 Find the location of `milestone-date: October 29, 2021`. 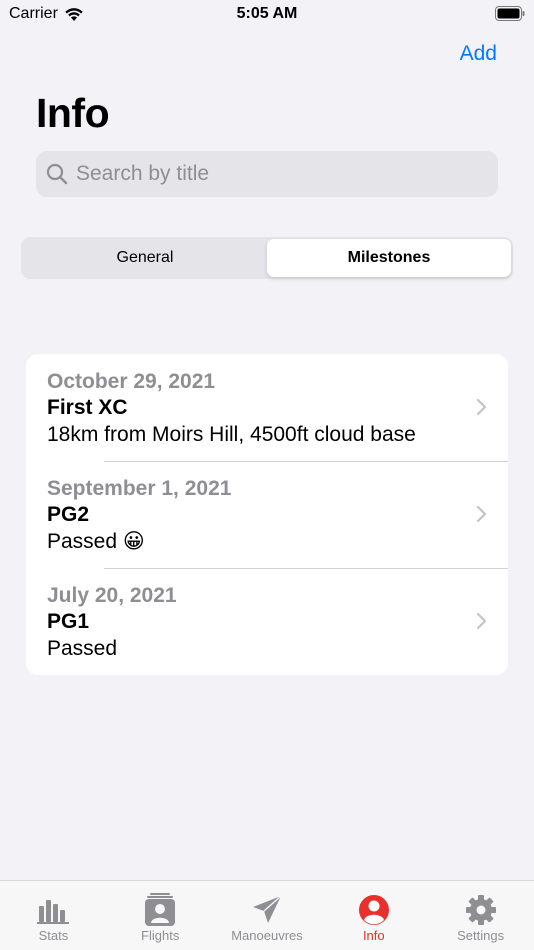

milestone-date: October 29, 2021 is located at coordinates (131, 381).